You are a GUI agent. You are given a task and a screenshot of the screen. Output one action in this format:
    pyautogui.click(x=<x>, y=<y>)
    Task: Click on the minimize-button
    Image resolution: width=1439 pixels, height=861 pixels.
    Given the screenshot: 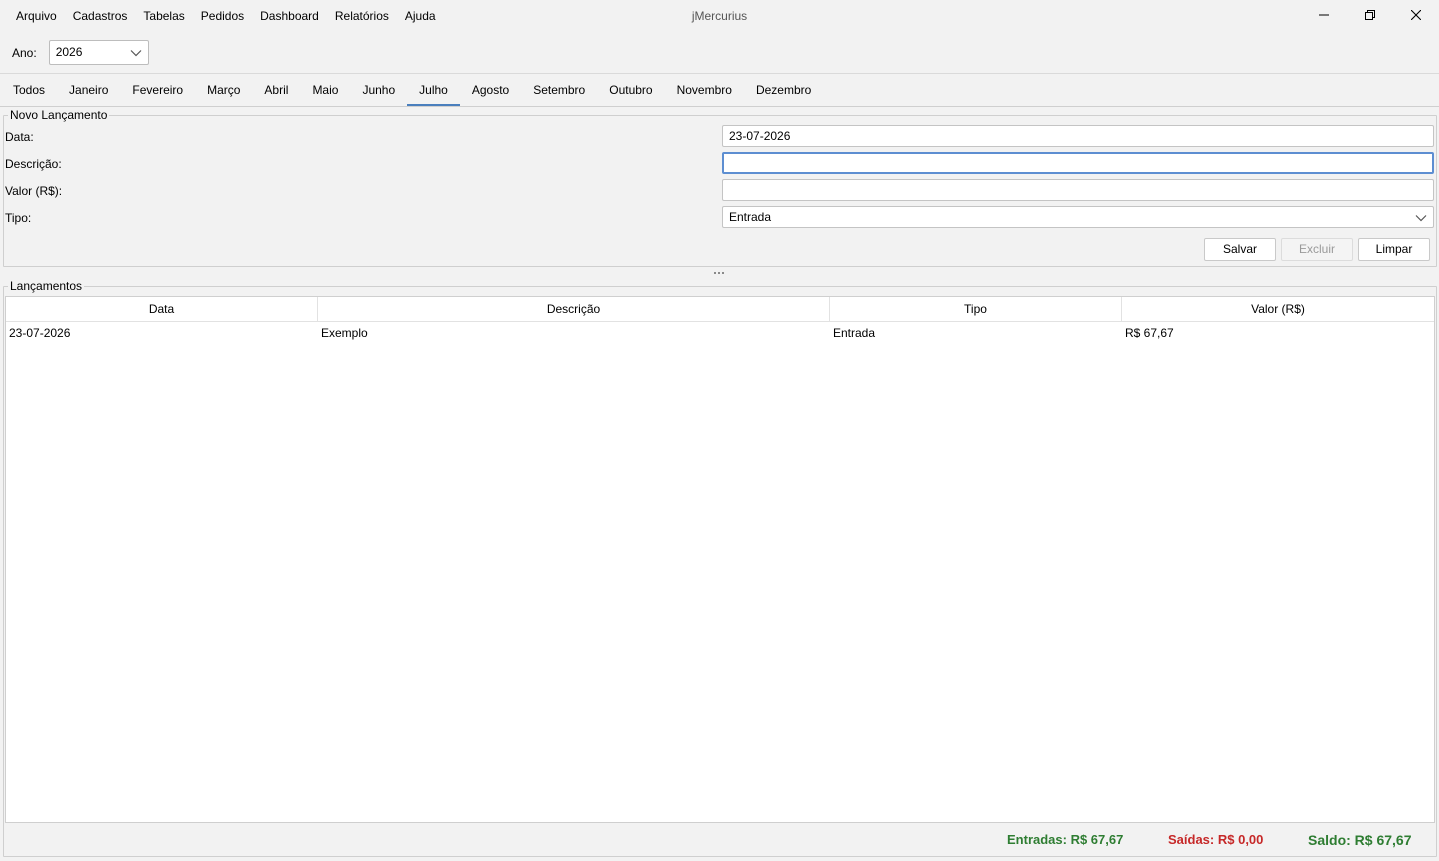 What is the action you would take?
    pyautogui.click(x=1324, y=15)
    